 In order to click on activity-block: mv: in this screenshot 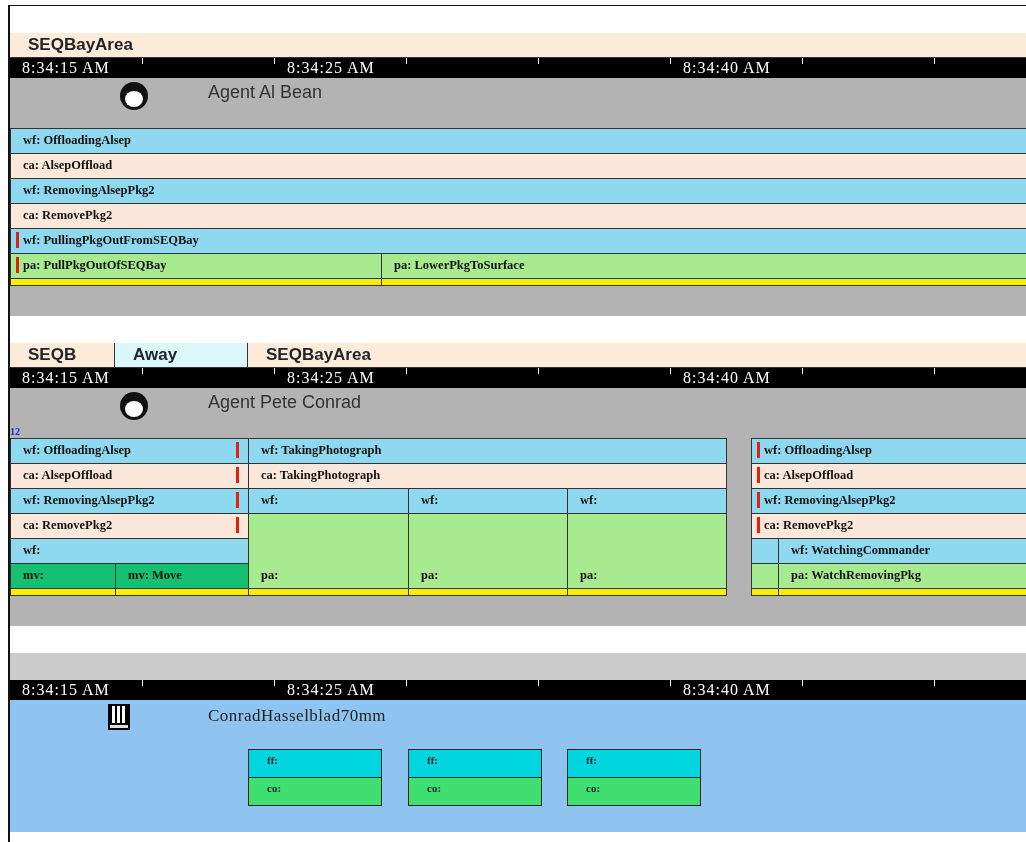, I will do `click(63, 576)`.